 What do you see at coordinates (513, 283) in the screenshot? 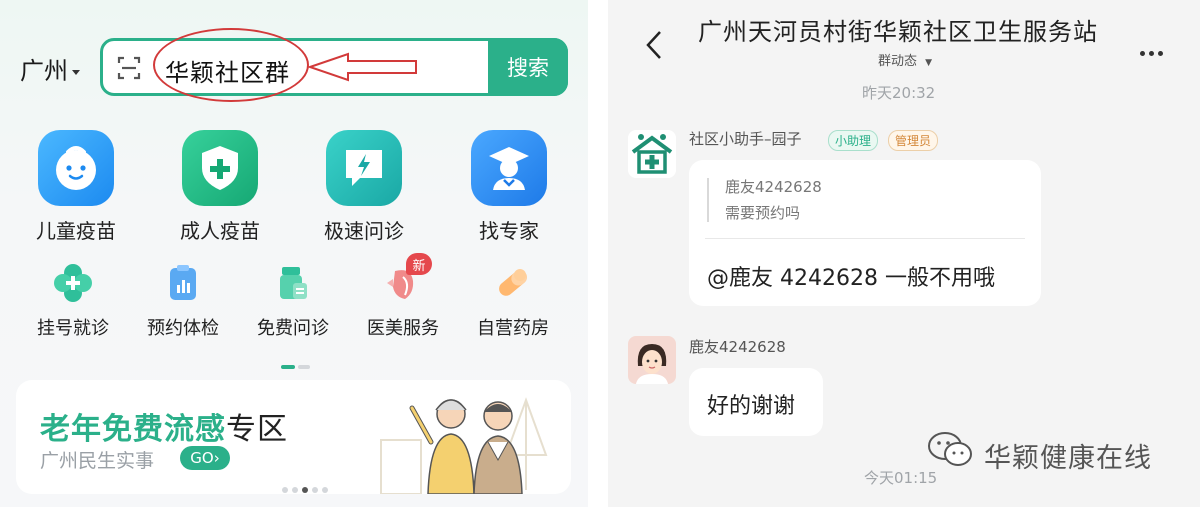
I see `pill-capsule-icon` at bounding box center [513, 283].